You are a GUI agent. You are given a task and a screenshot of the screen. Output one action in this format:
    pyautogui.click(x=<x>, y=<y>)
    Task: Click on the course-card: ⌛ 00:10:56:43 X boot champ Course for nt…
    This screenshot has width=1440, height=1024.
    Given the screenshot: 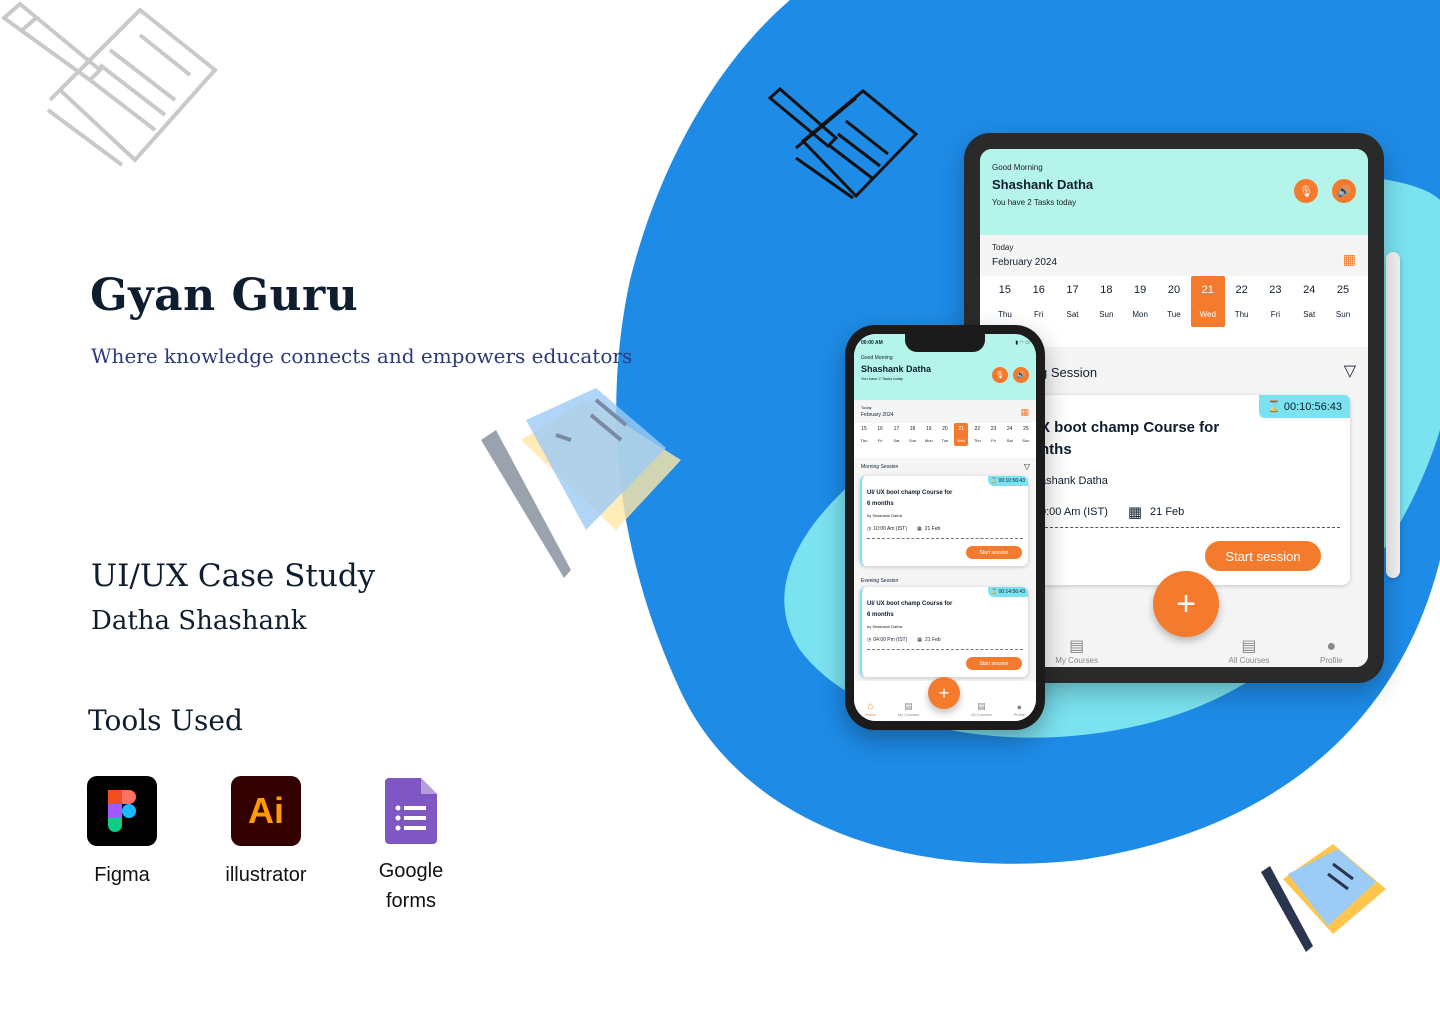 What is the action you would take?
    pyautogui.click(x=1190, y=490)
    